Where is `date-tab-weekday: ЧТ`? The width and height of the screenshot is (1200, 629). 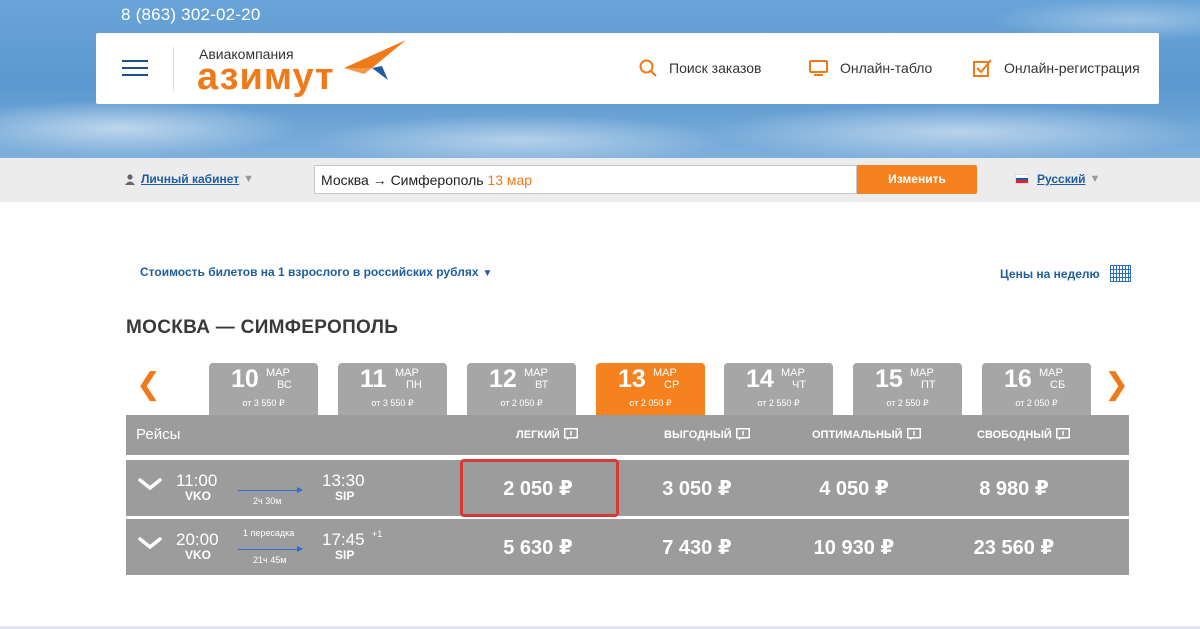 date-tab-weekday: ЧТ is located at coordinates (799, 385).